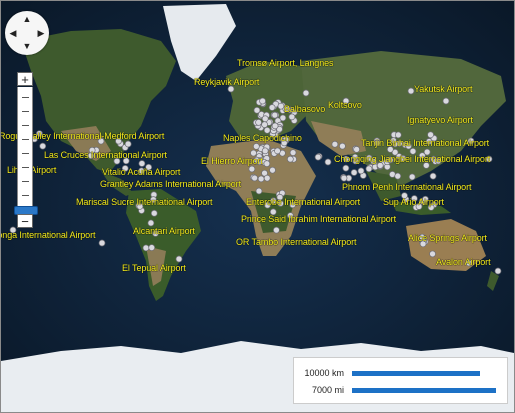 The width and height of the screenshot is (515, 413). Describe the element at coordinates (327, 390) in the screenshot. I see `scale-mi-label: 7000 mi` at that location.